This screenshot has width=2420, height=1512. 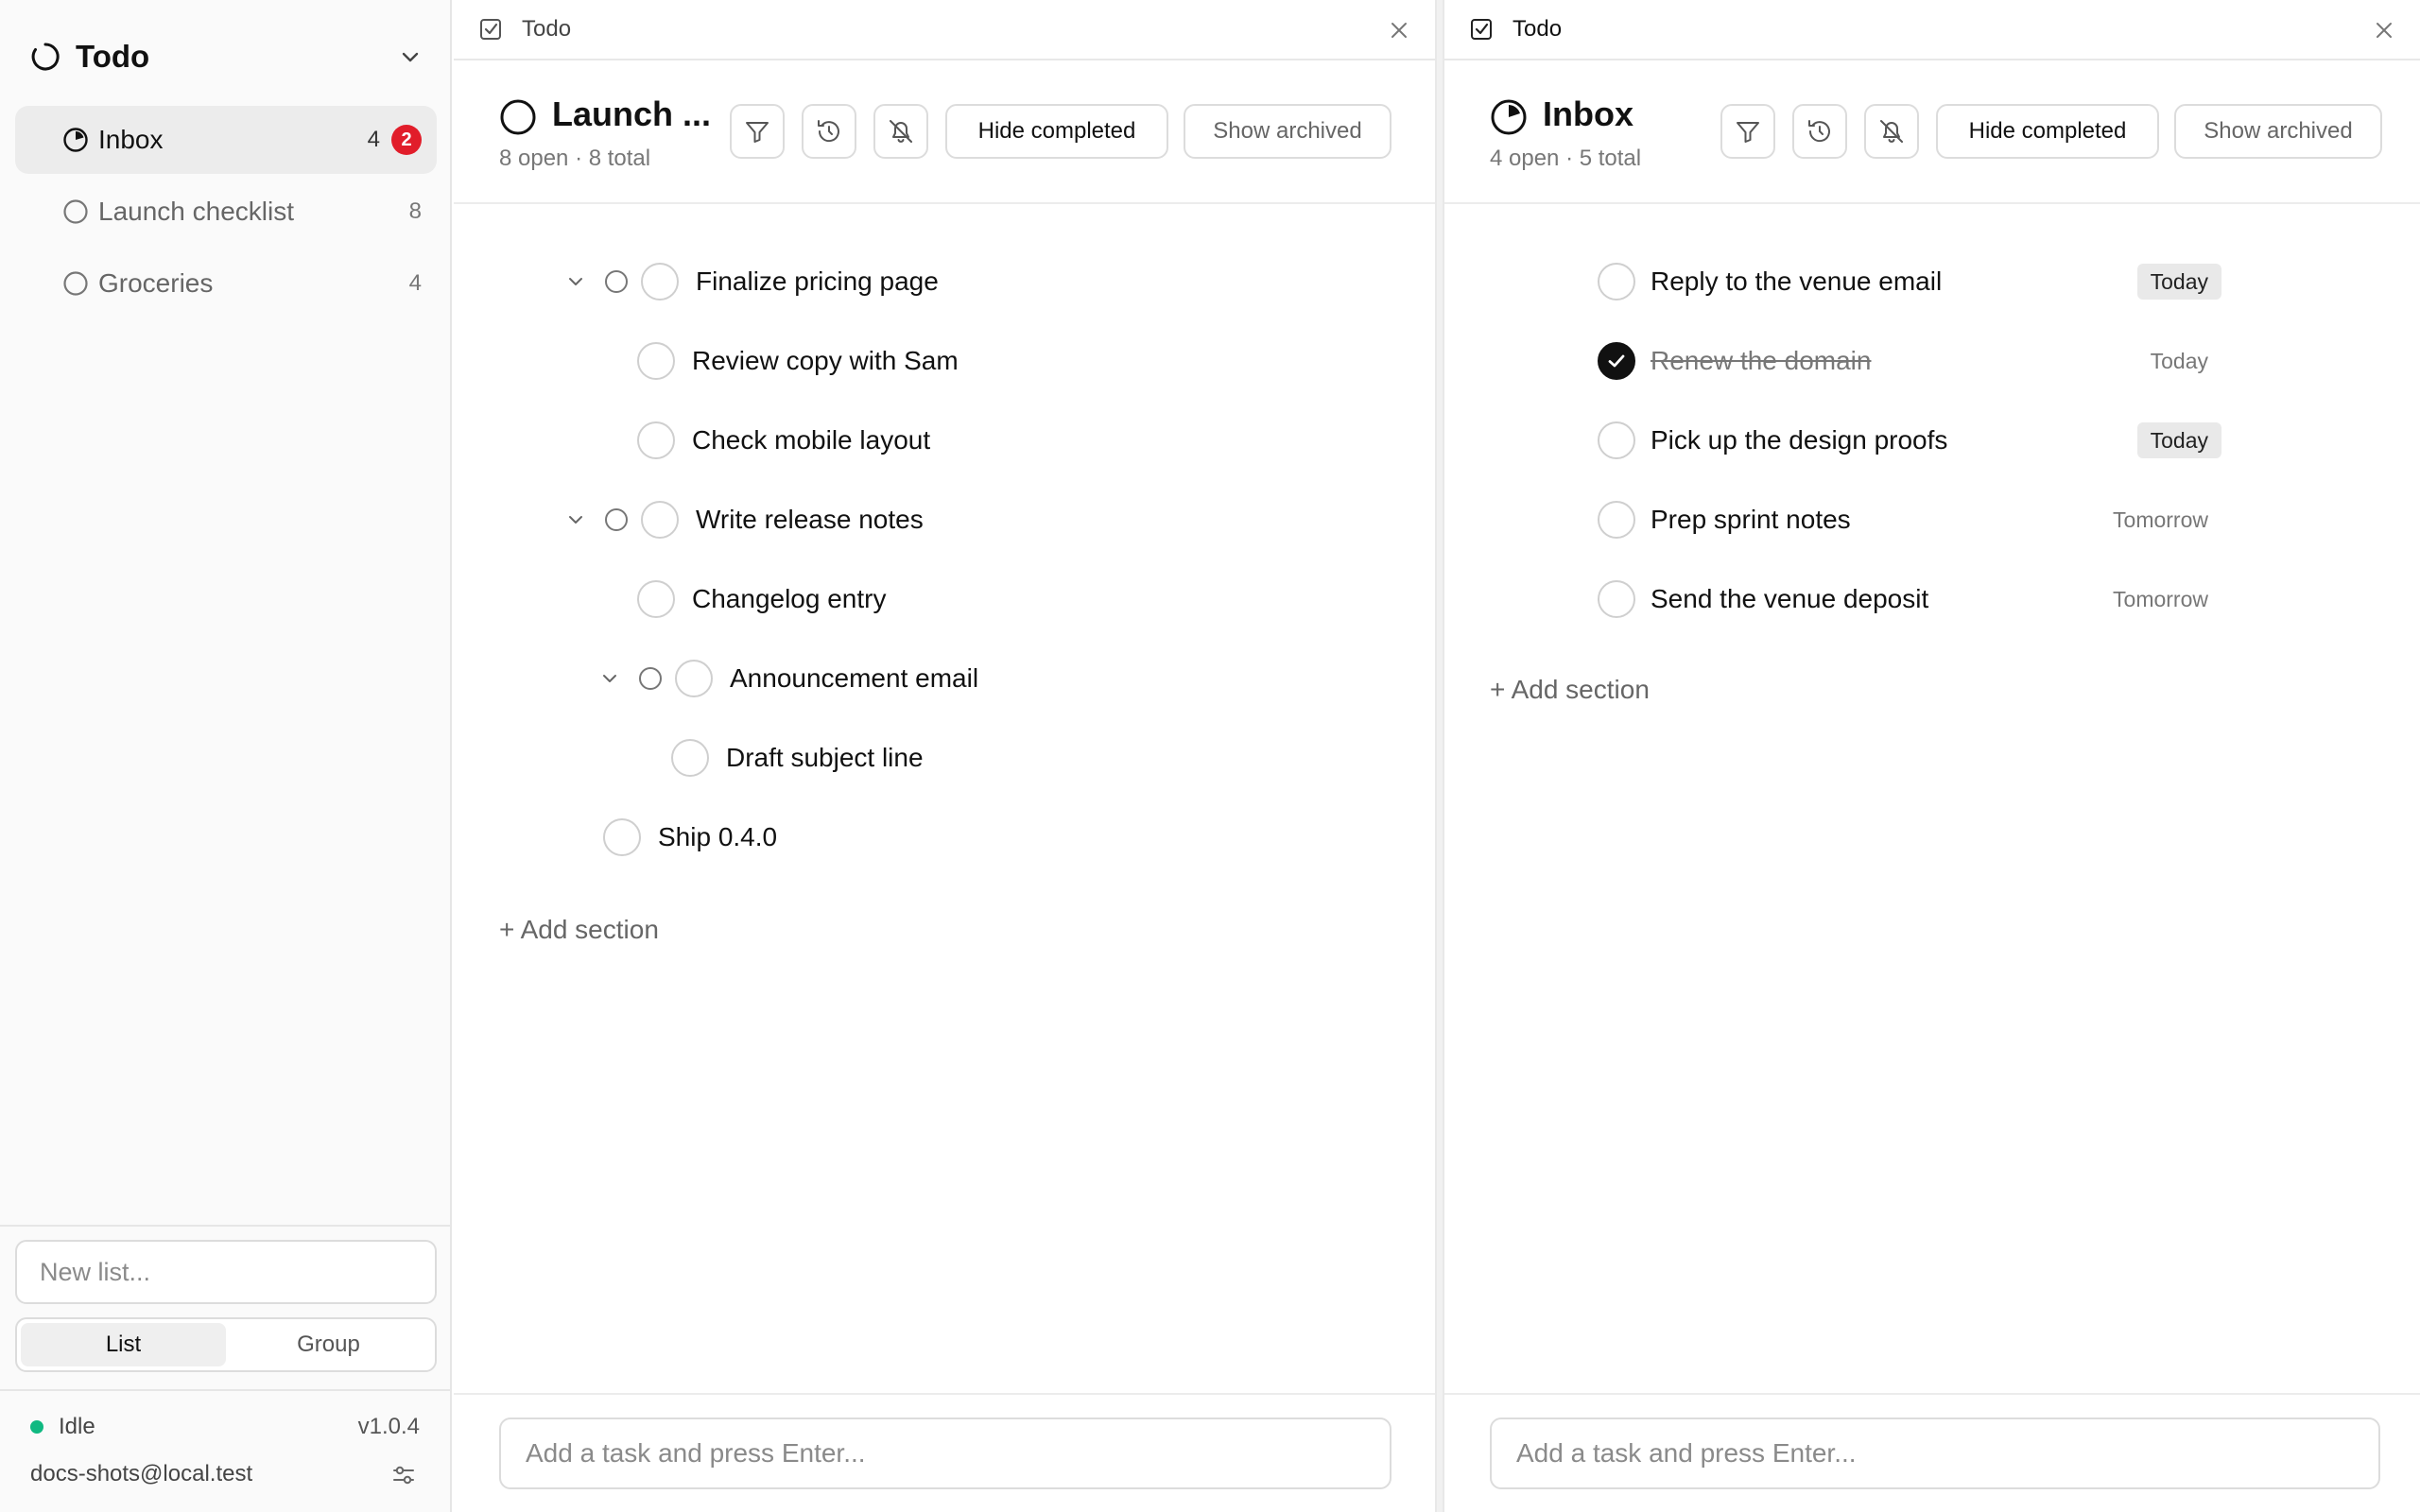 What do you see at coordinates (36, 1427) in the screenshot?
I see `status-dot` at bounding box center [36, 1427].